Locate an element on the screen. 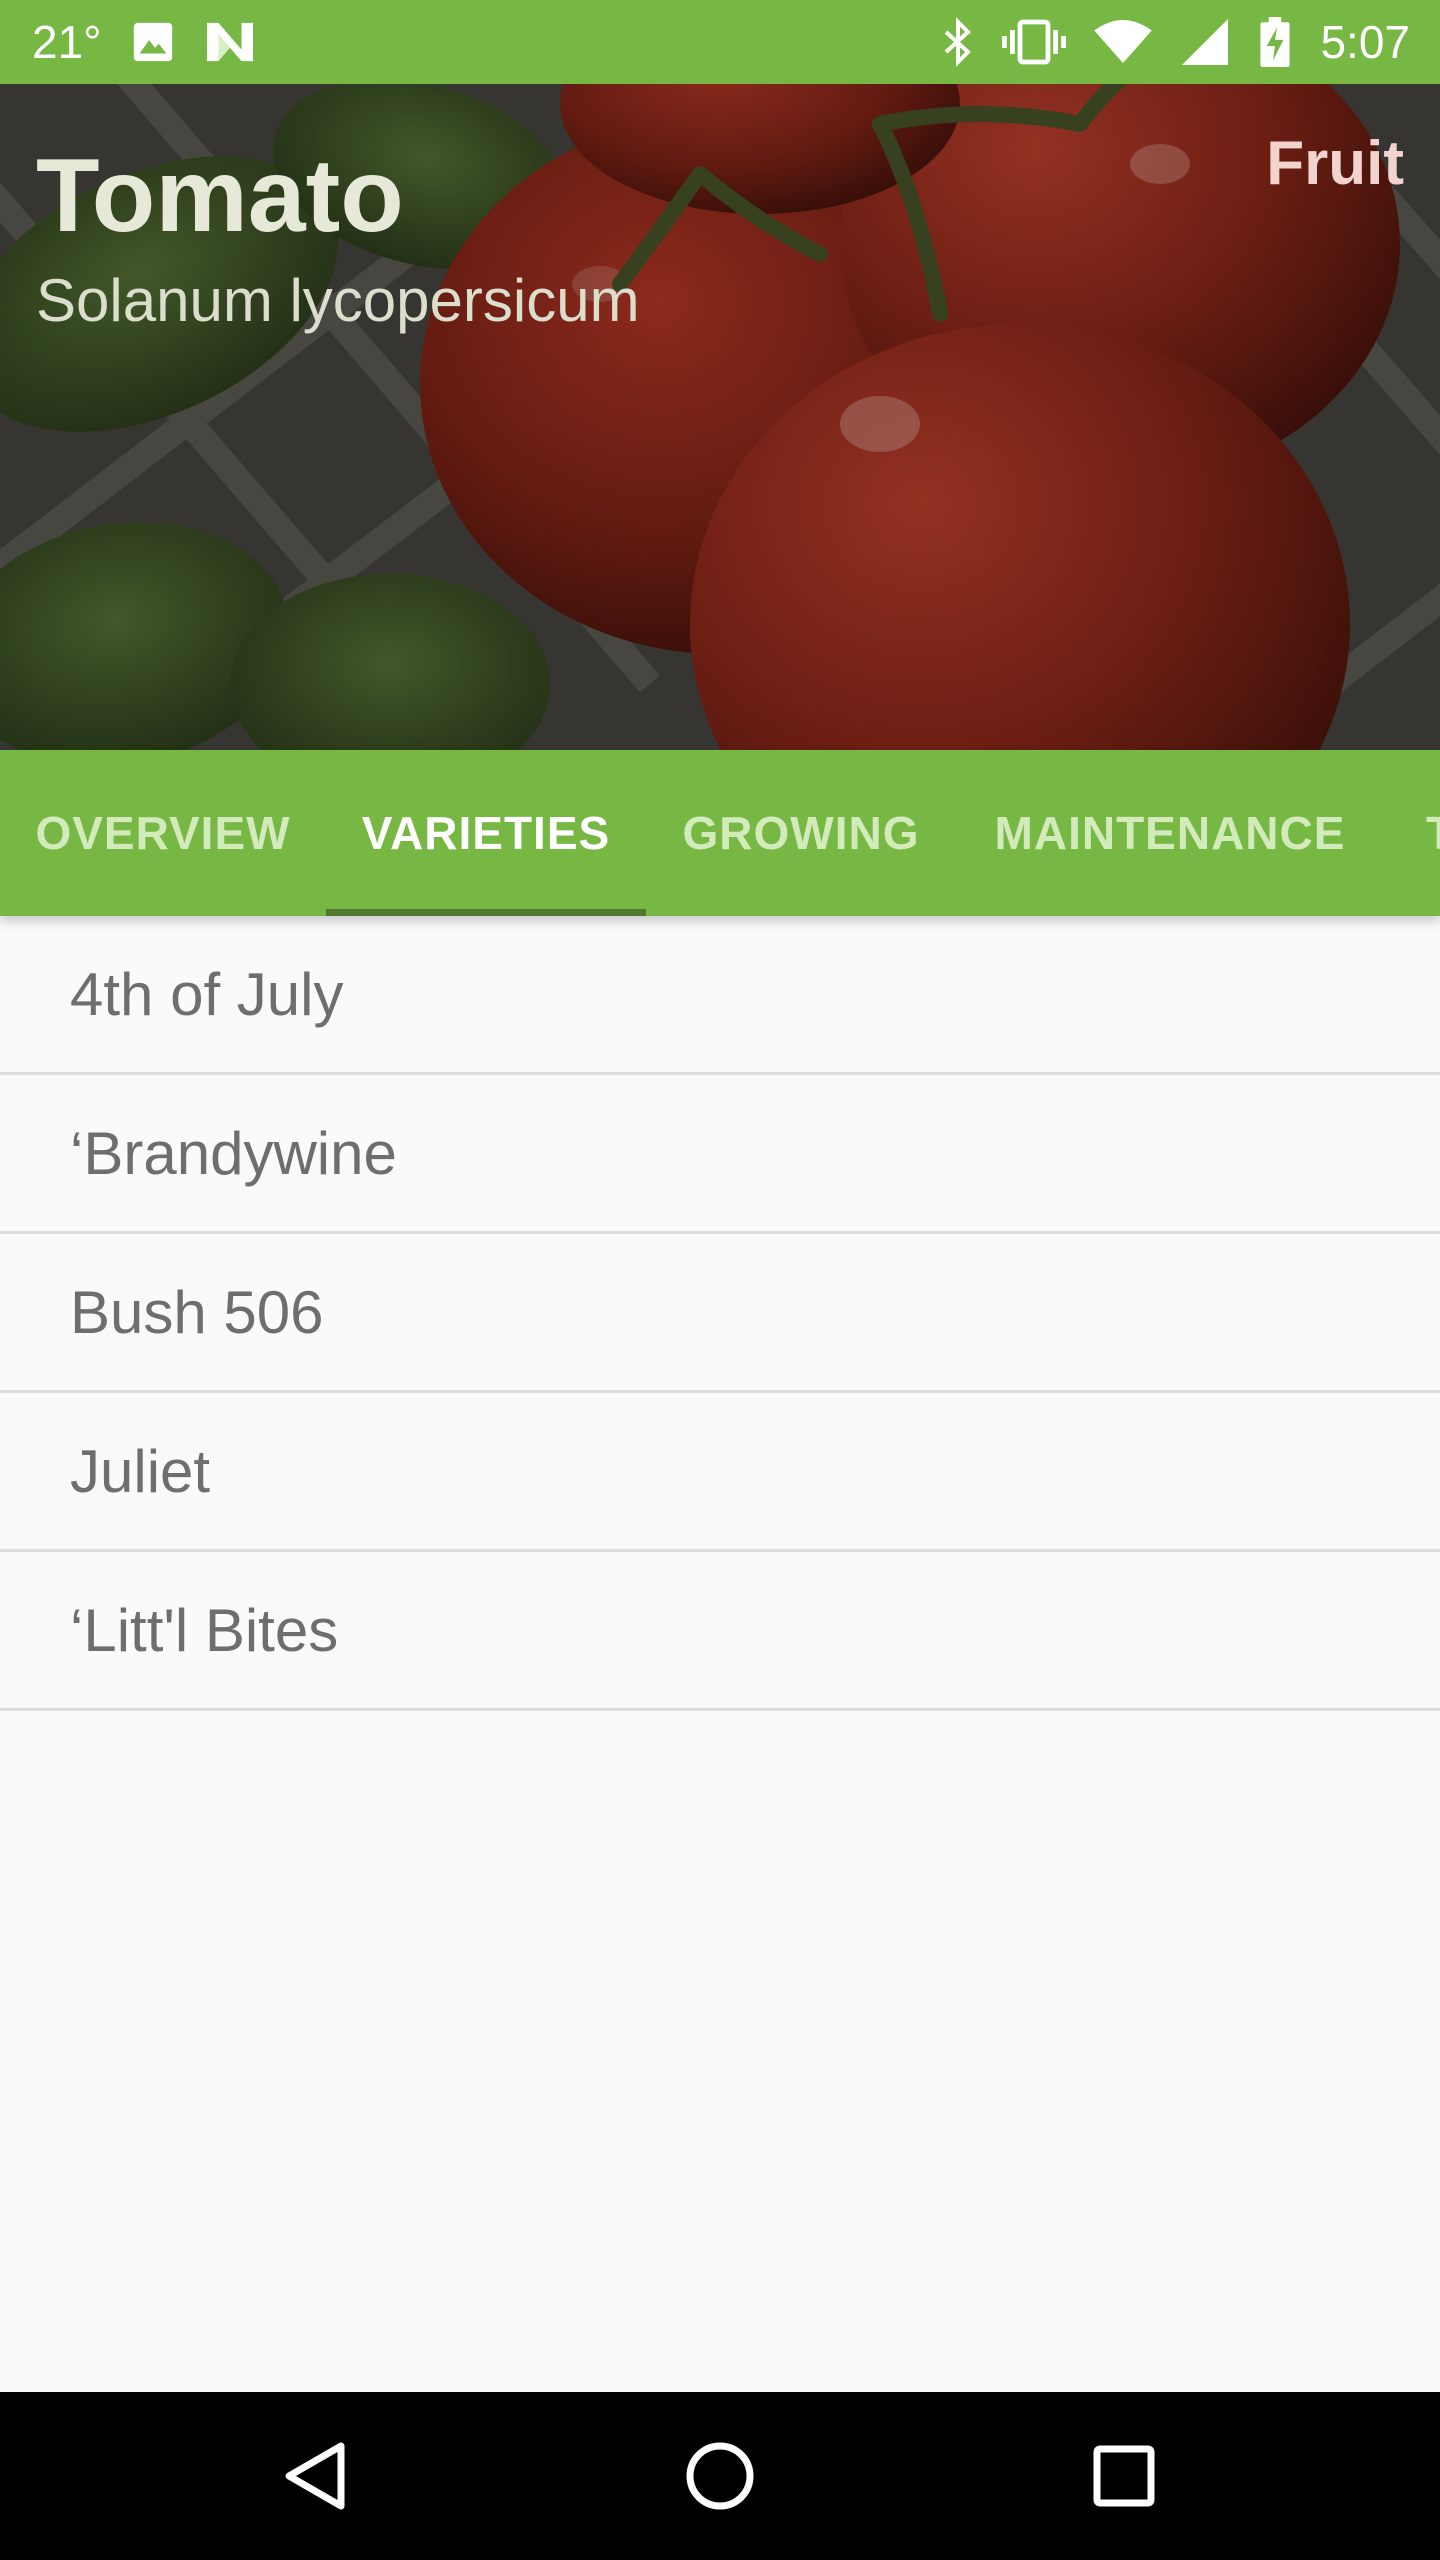 The image size is (1440, 2560). plant-scientific-name: Solanum lycopersicum is located at coordinates (338, 300).